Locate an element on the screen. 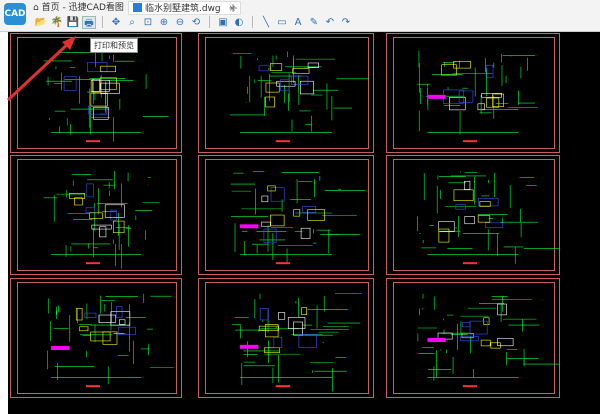  tab-file: 临水别墅建筑.dwg × is located at coordinates (185, 8).